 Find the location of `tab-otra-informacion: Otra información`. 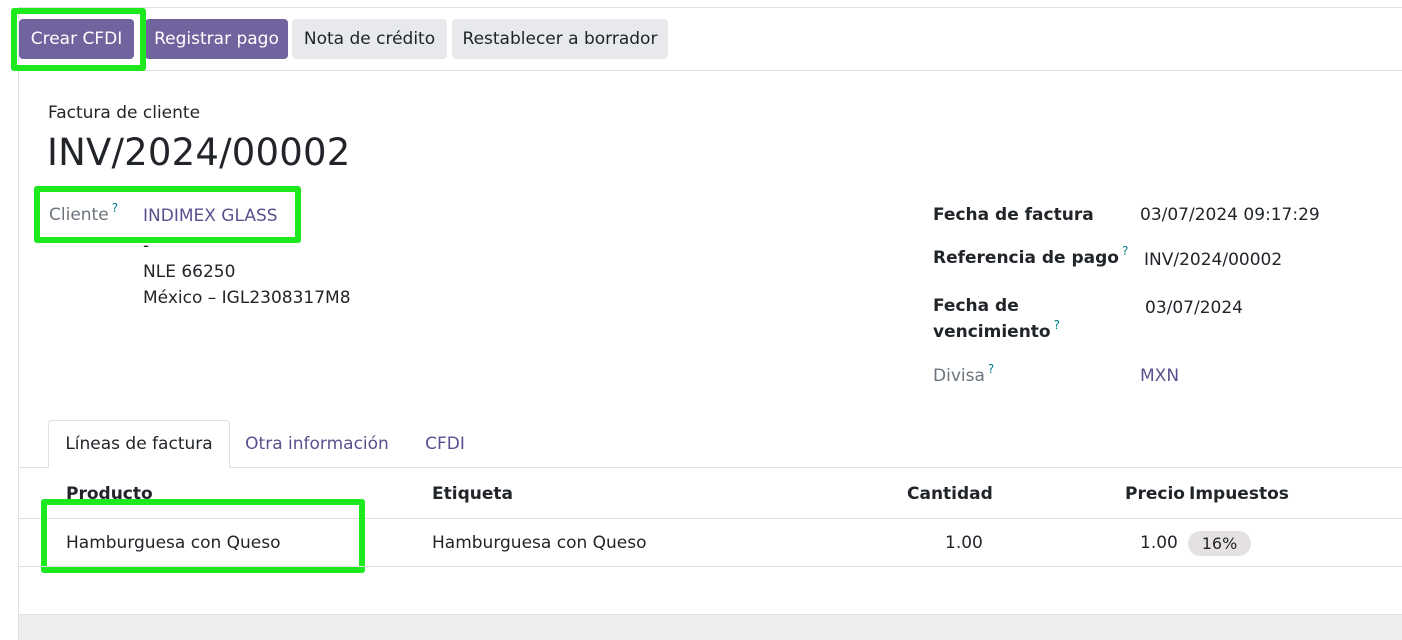

tab-otra-informacion: Otra información is located at coordinates (317, 444).